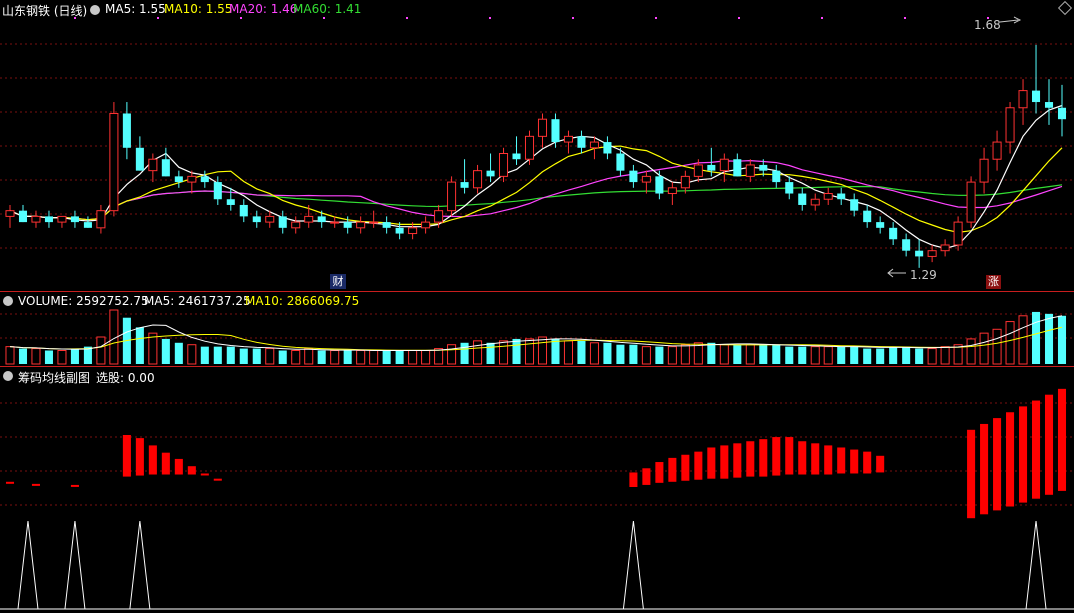 This screenshot has height=613, width=1074. I want to click on volume-ma10: MA10: 2866069.75, so click(302, 301).